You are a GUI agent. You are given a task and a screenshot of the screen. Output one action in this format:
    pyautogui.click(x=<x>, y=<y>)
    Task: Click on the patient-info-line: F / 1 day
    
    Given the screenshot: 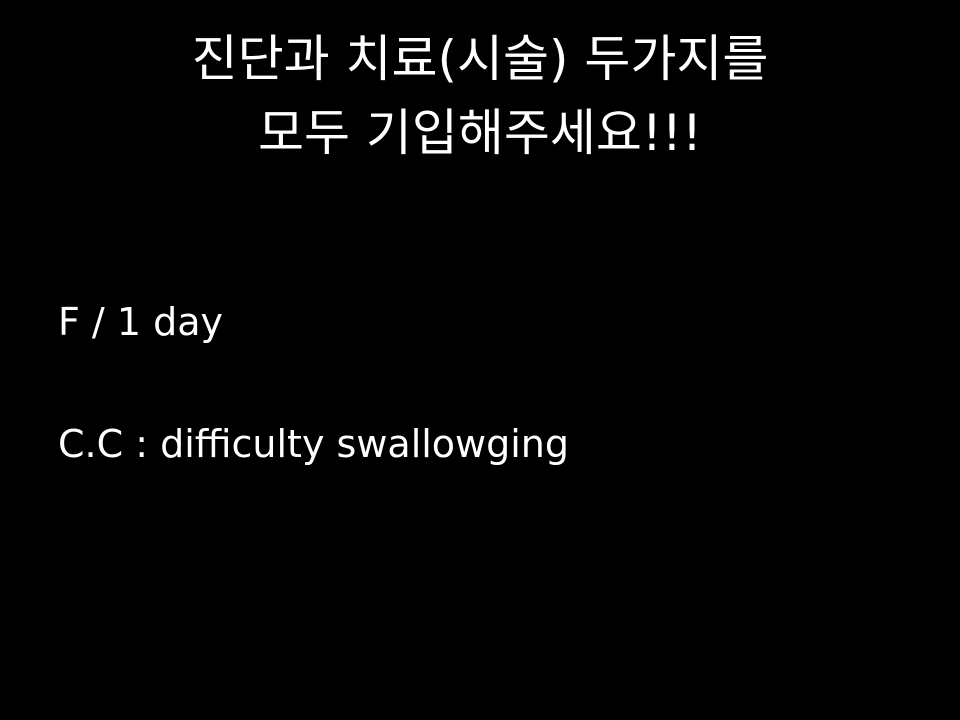 What is the action you would take?
    pyautogui.click(x=140, y=322)
    